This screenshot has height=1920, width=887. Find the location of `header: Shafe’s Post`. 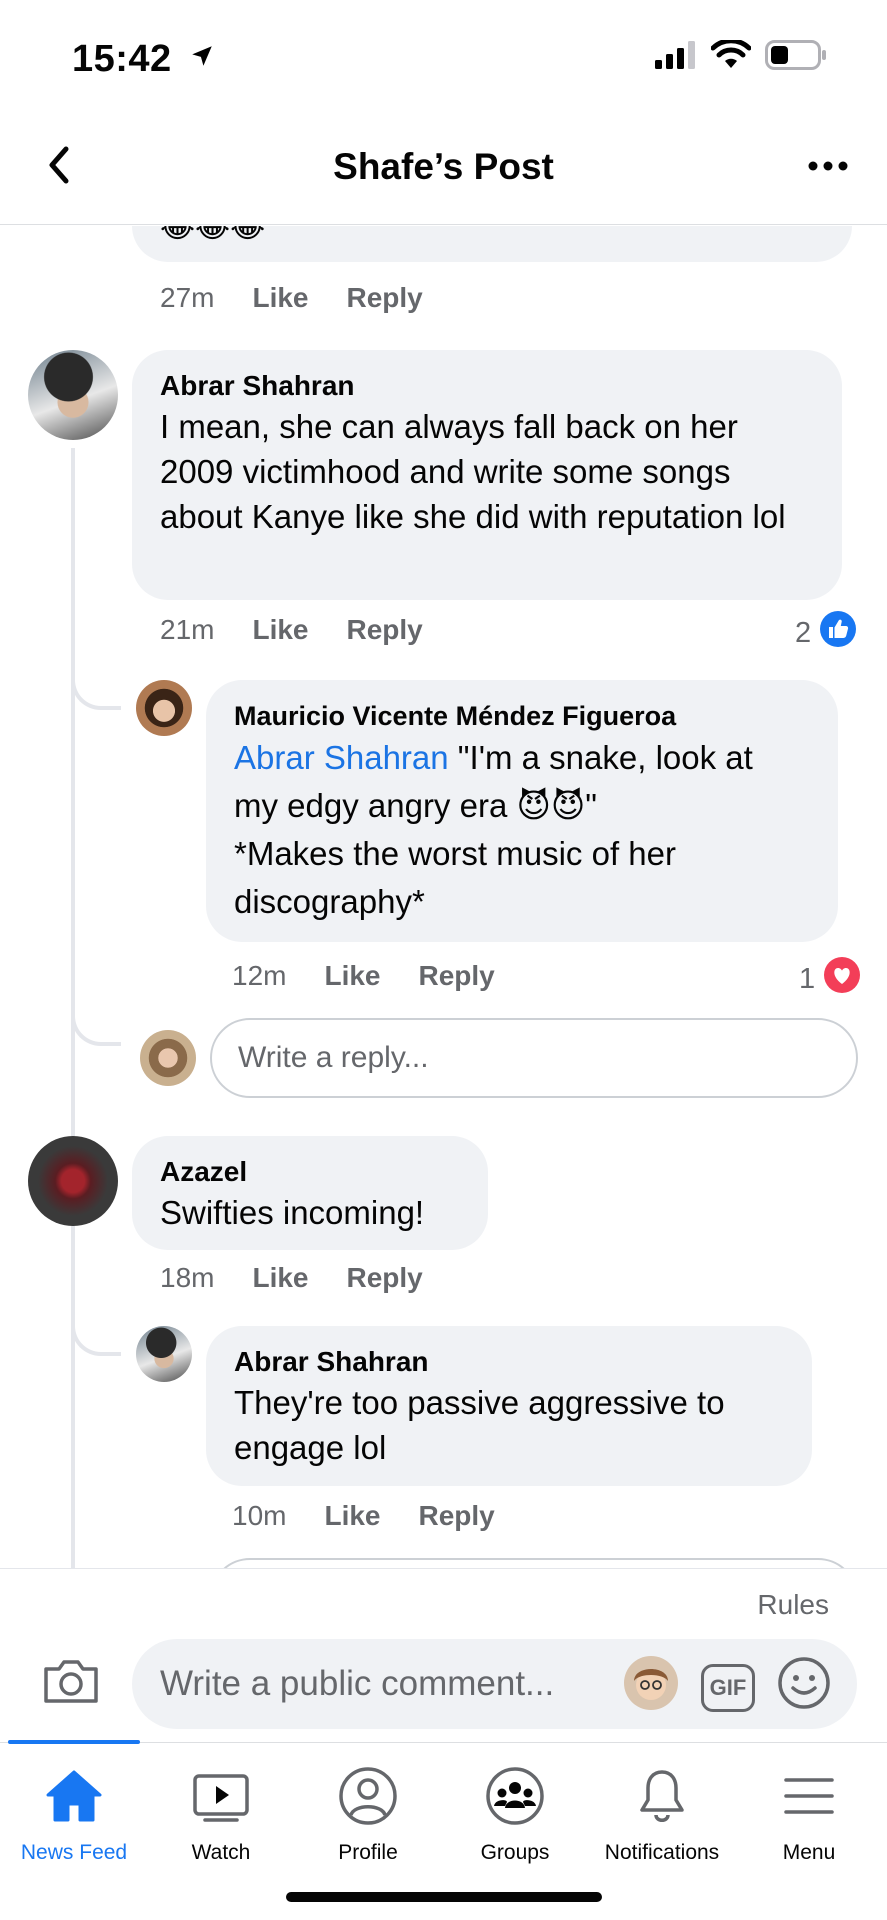

header: Shafe’s Post is located at coordinates (443, 167).